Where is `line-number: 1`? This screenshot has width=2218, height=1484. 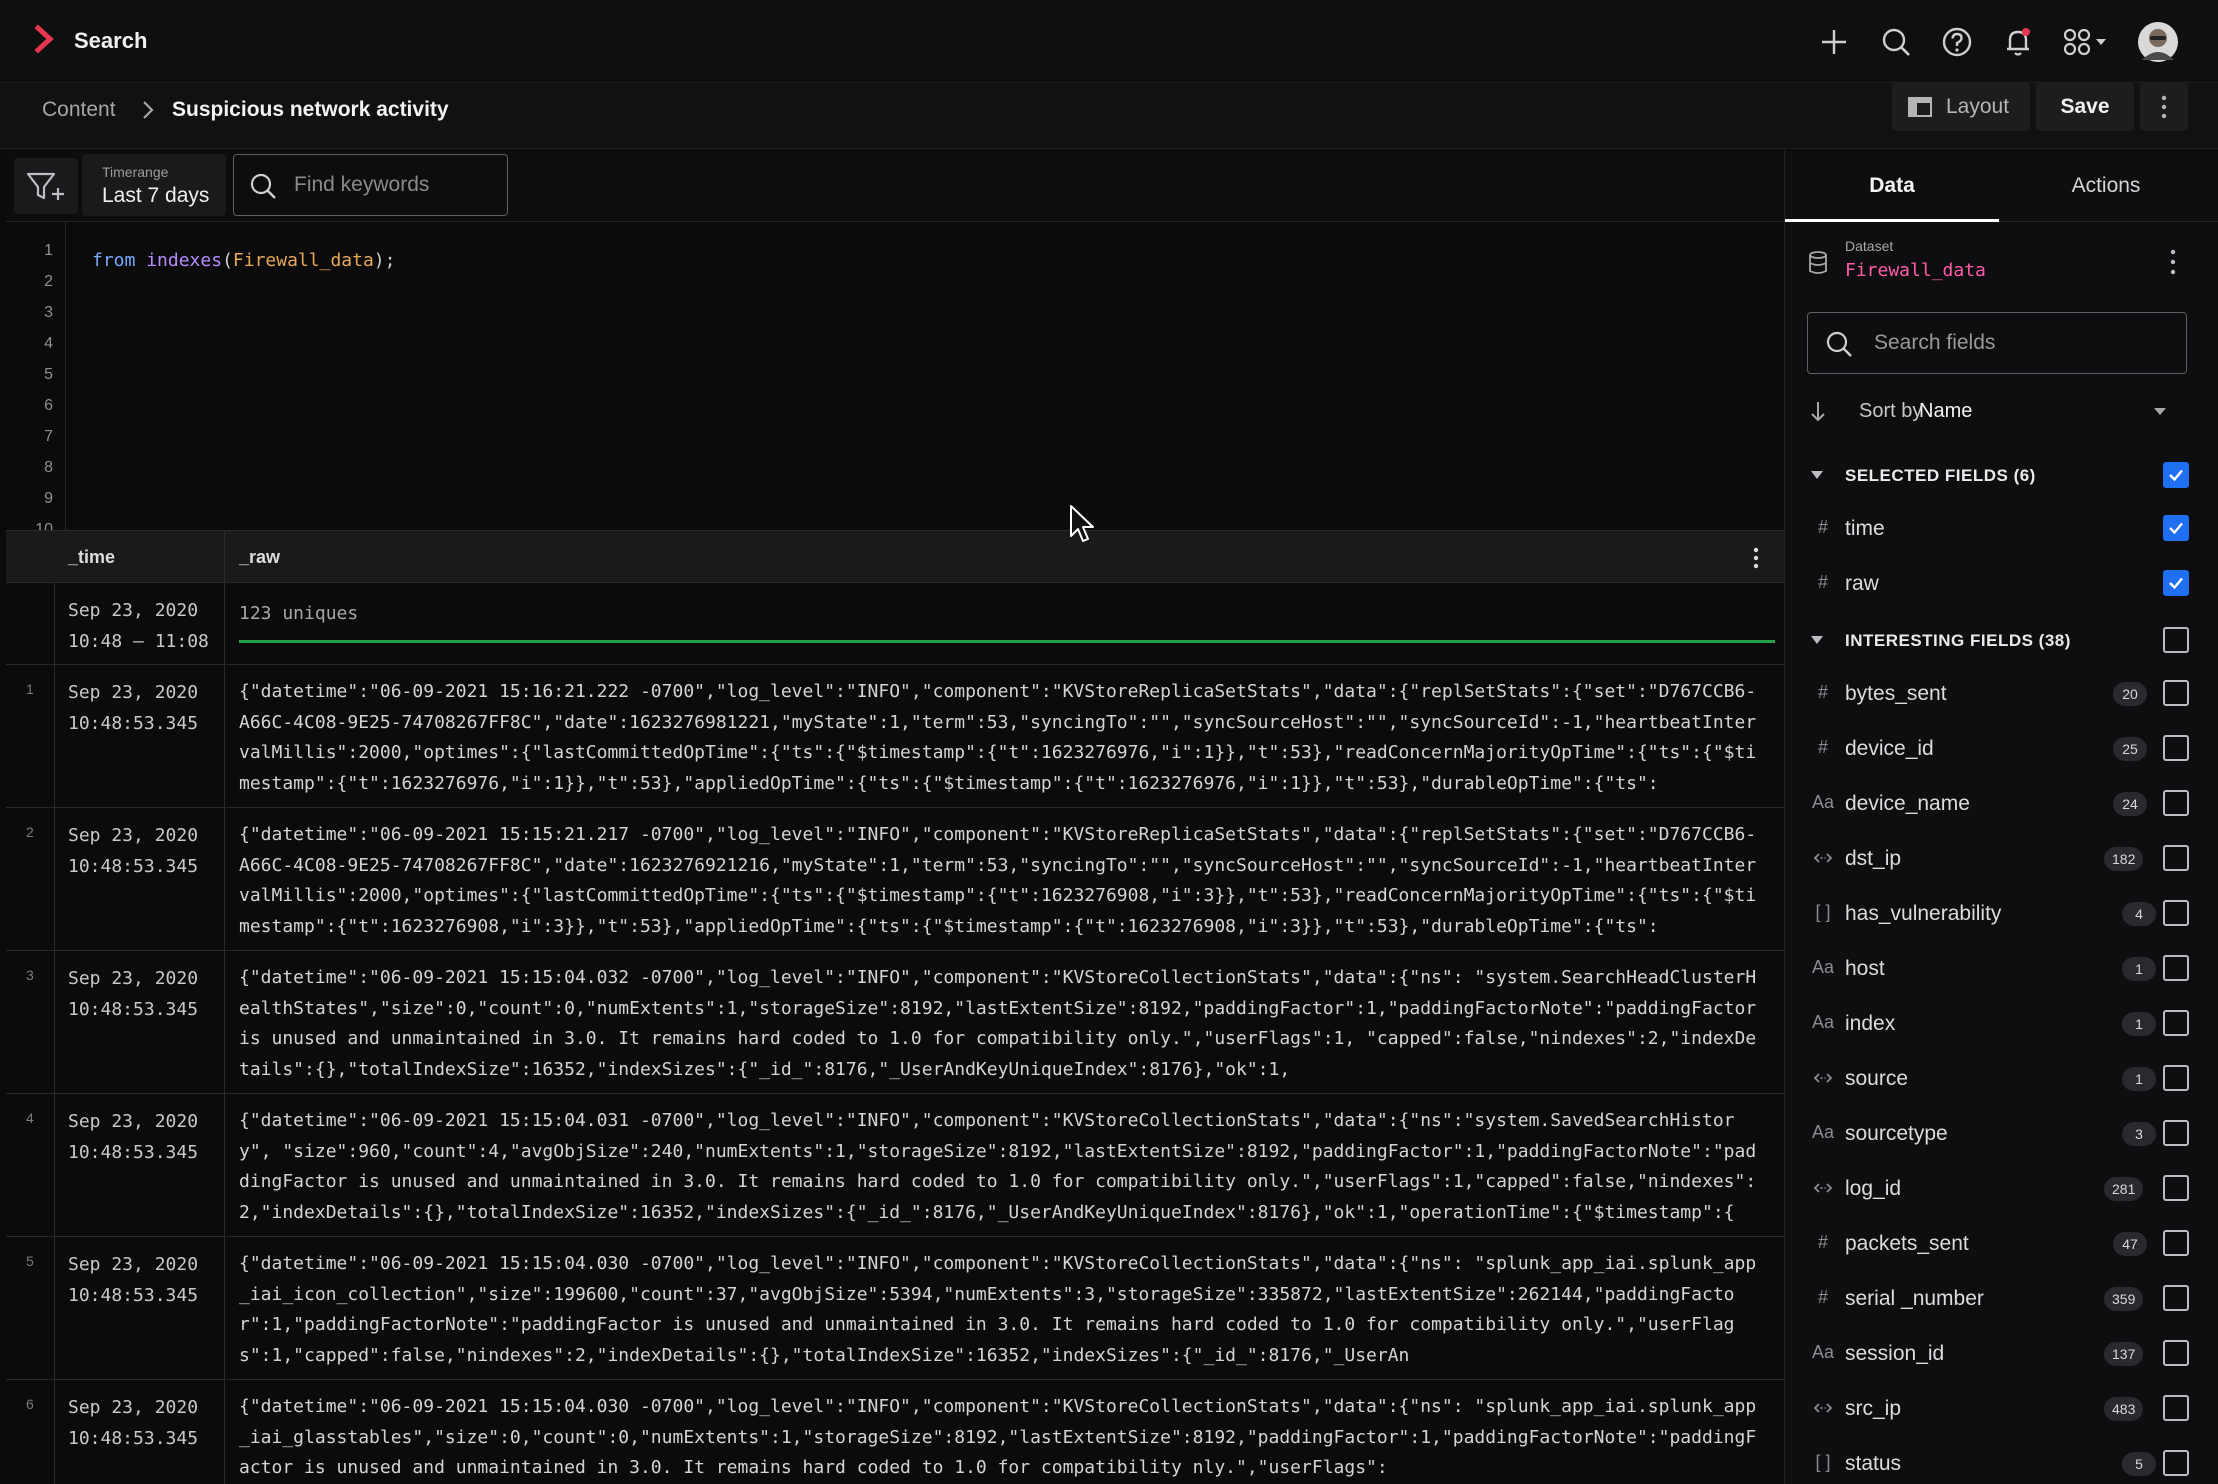 line-number: 1 is located at coordinates (48, 250).